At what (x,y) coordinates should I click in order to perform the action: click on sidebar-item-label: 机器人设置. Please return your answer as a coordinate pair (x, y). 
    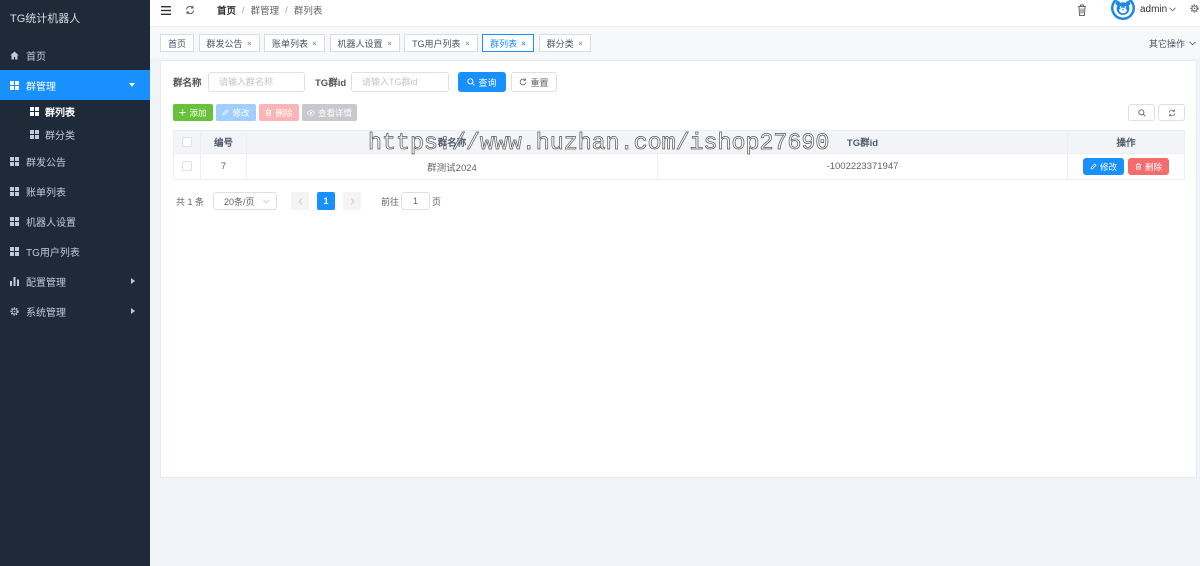
    Looking at the image, I should click on (51, 223).